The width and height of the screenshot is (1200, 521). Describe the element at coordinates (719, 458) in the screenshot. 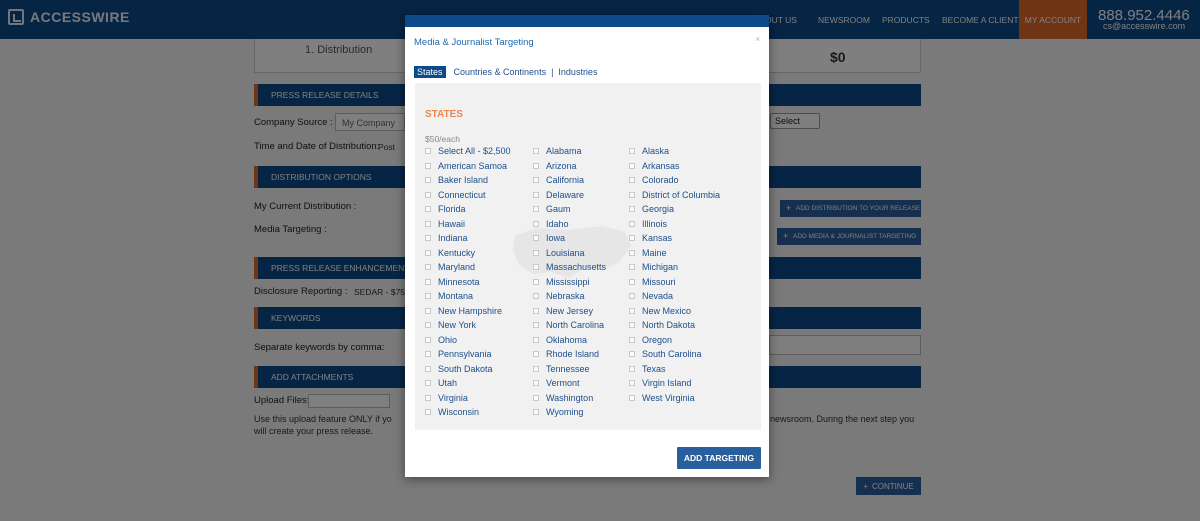

I see `add-targeting-button: ADD TARGETING` at that location.